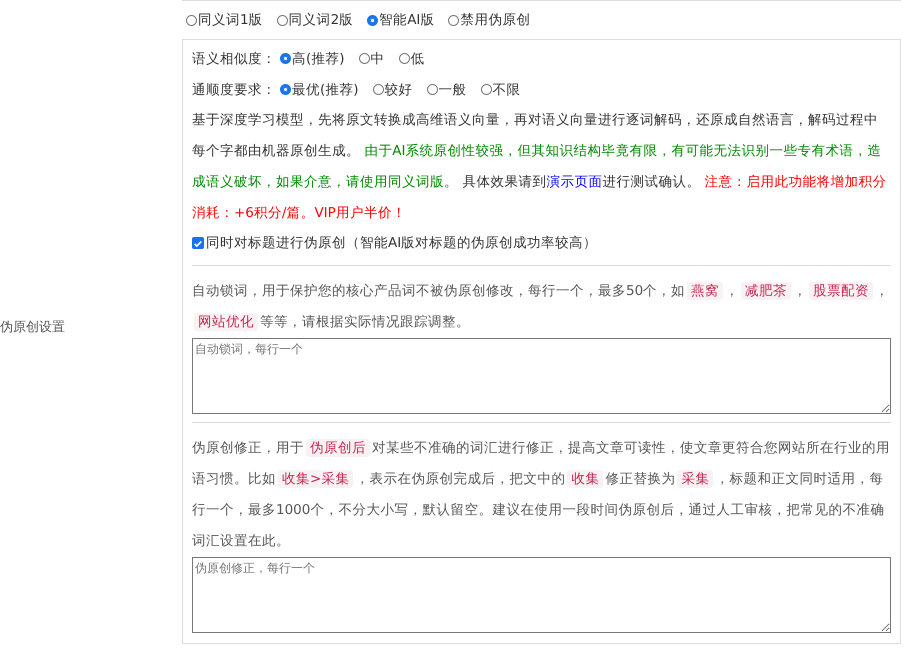  Describe the element at coordinates (234, 59) in the screenshot. I see `option-label: 语义相似度：` at that location.